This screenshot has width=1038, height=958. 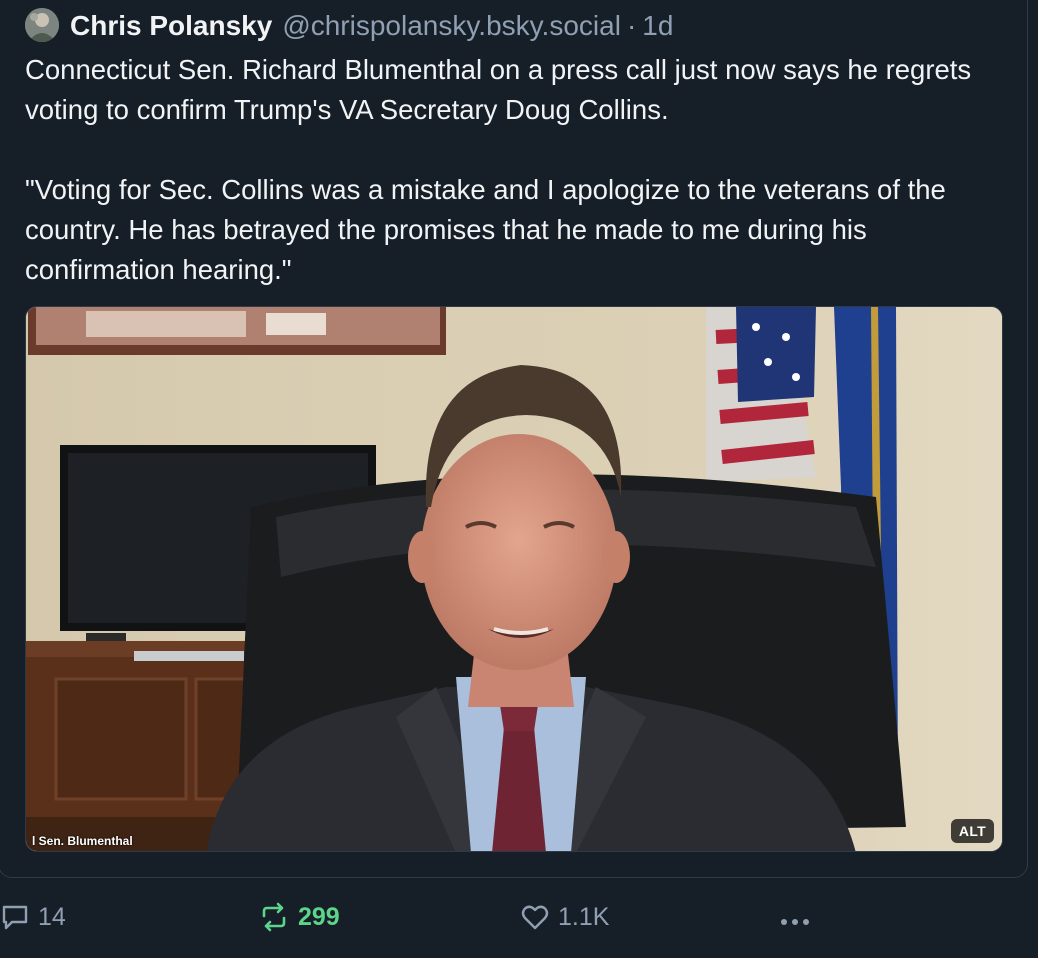 I want to click on repost-count: 299, so click(x=319, y=916).